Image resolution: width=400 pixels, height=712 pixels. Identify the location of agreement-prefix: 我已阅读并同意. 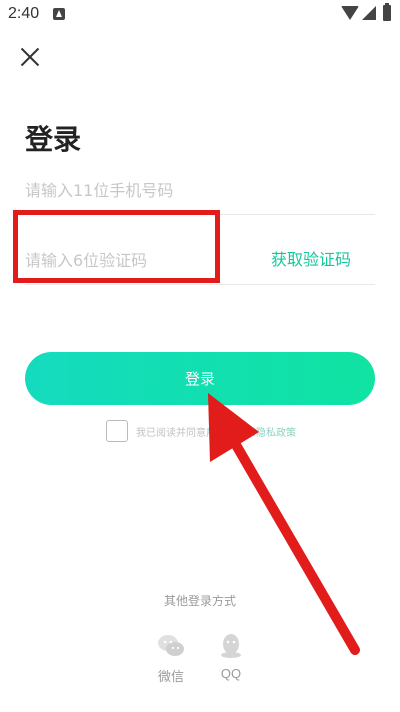
(171, 433).